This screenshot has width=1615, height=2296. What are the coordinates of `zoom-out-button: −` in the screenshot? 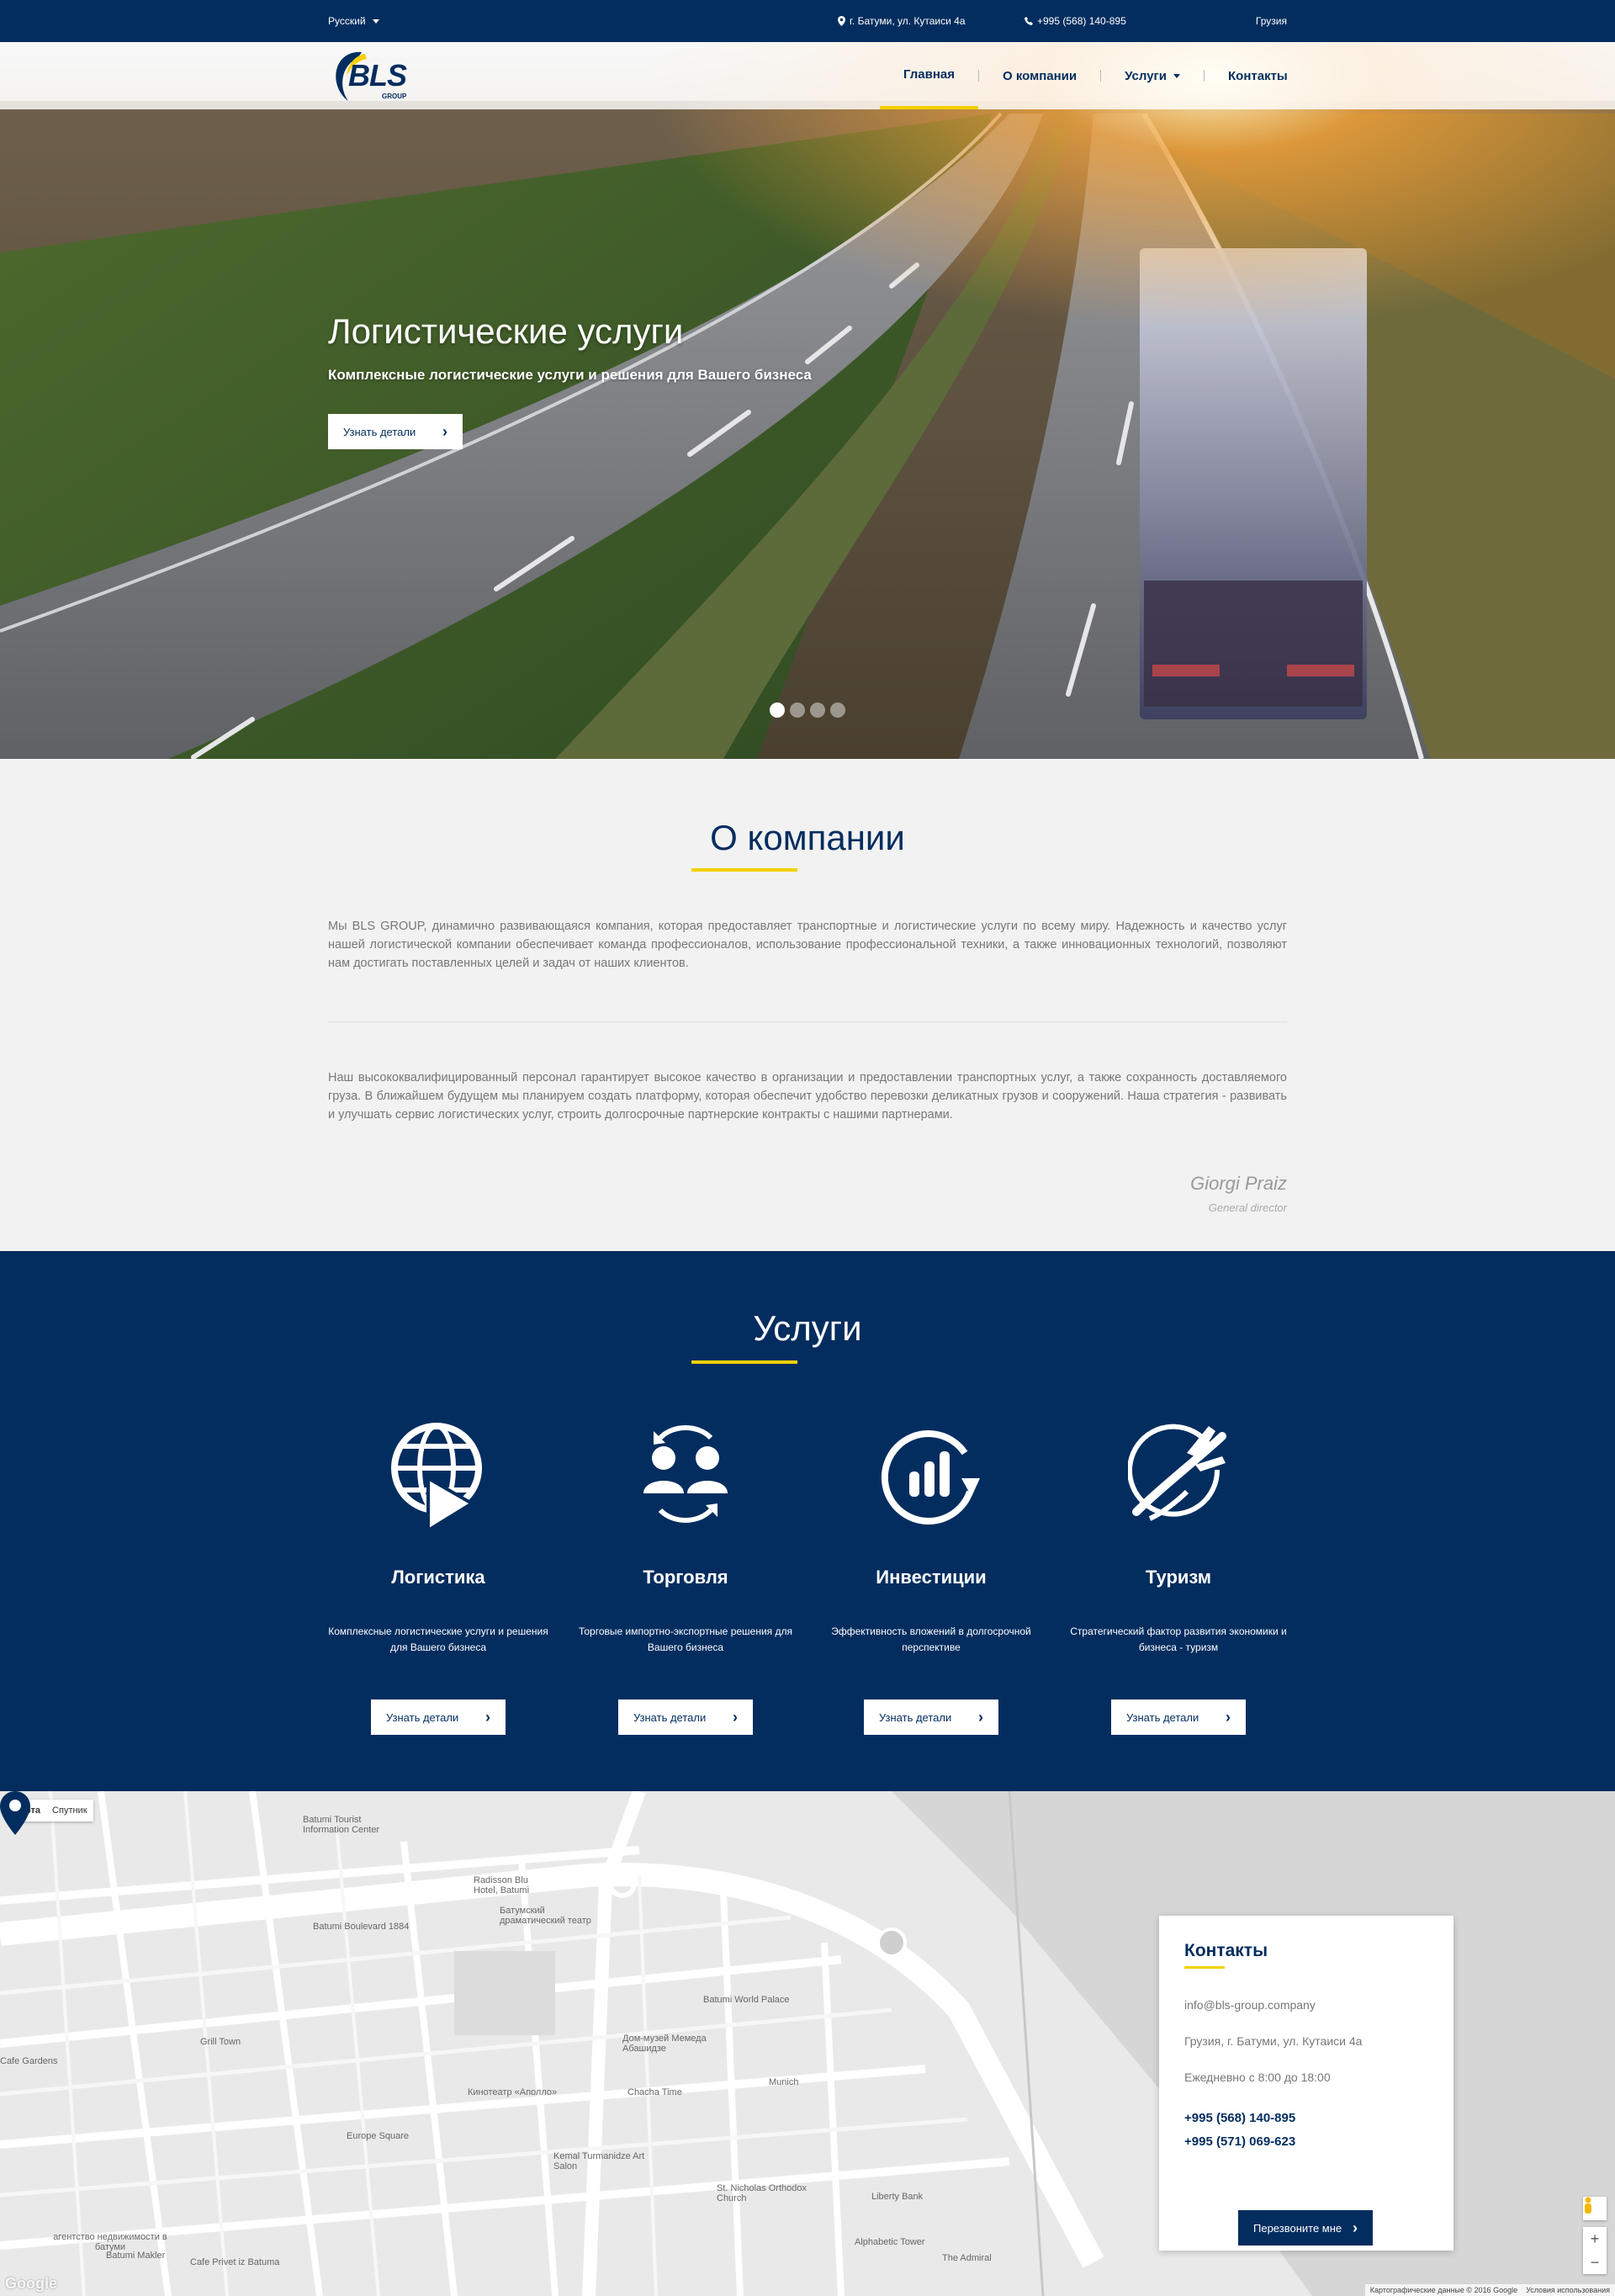 It's located at (1595, 2263).